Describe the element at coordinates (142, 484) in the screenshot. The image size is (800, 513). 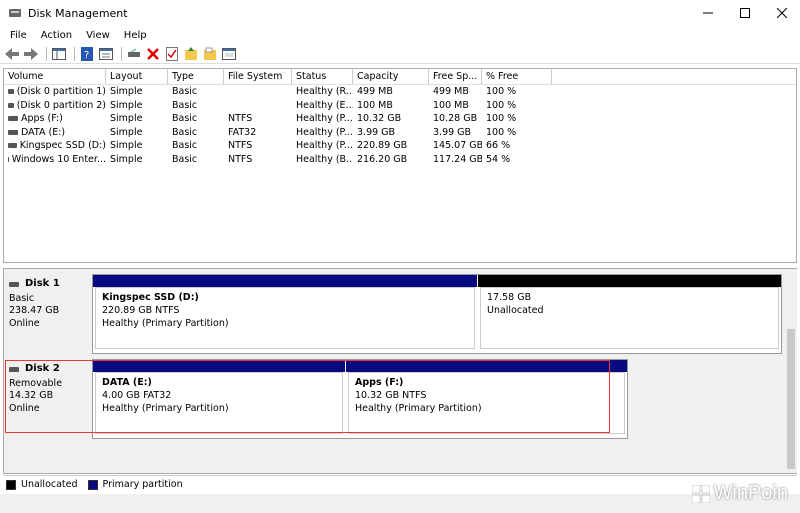
I see `legend-label-primary: Primary partition` at that location.